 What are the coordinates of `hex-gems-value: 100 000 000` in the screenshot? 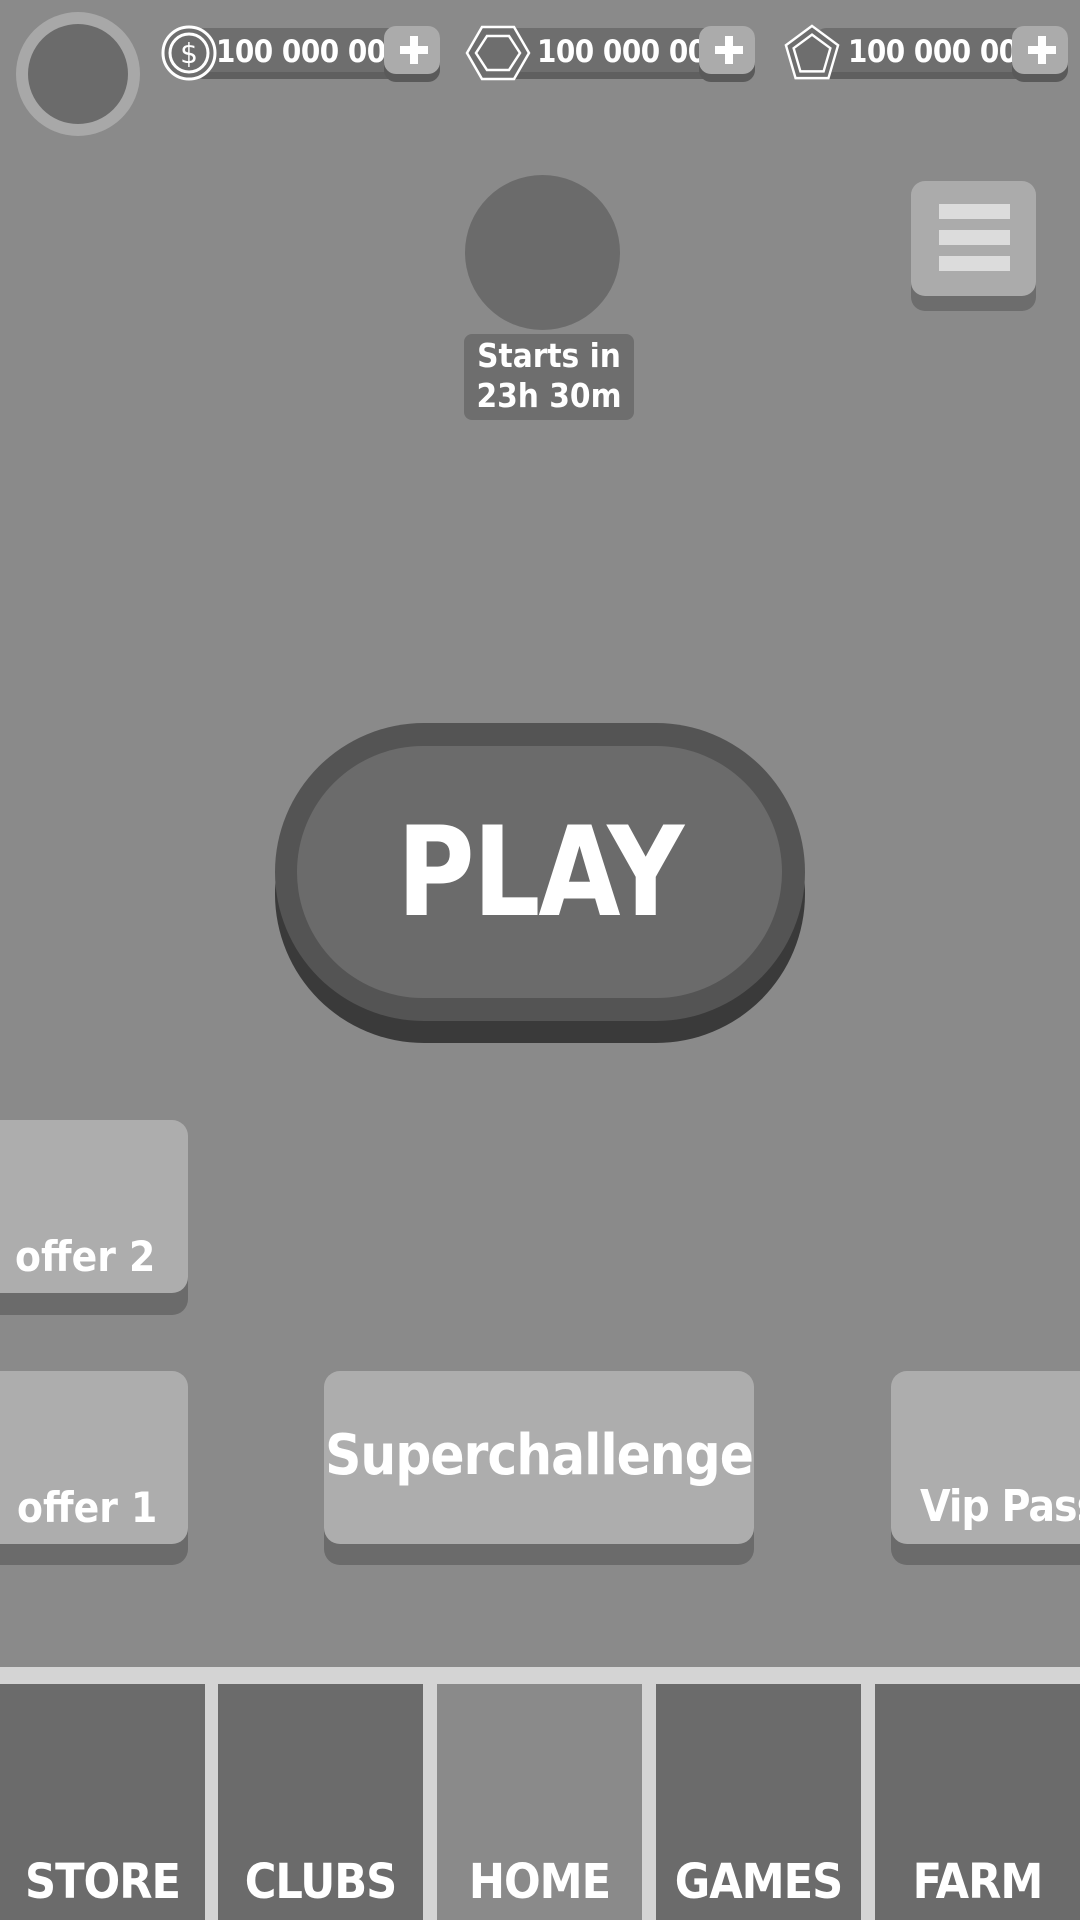 It's located at (631, 52).